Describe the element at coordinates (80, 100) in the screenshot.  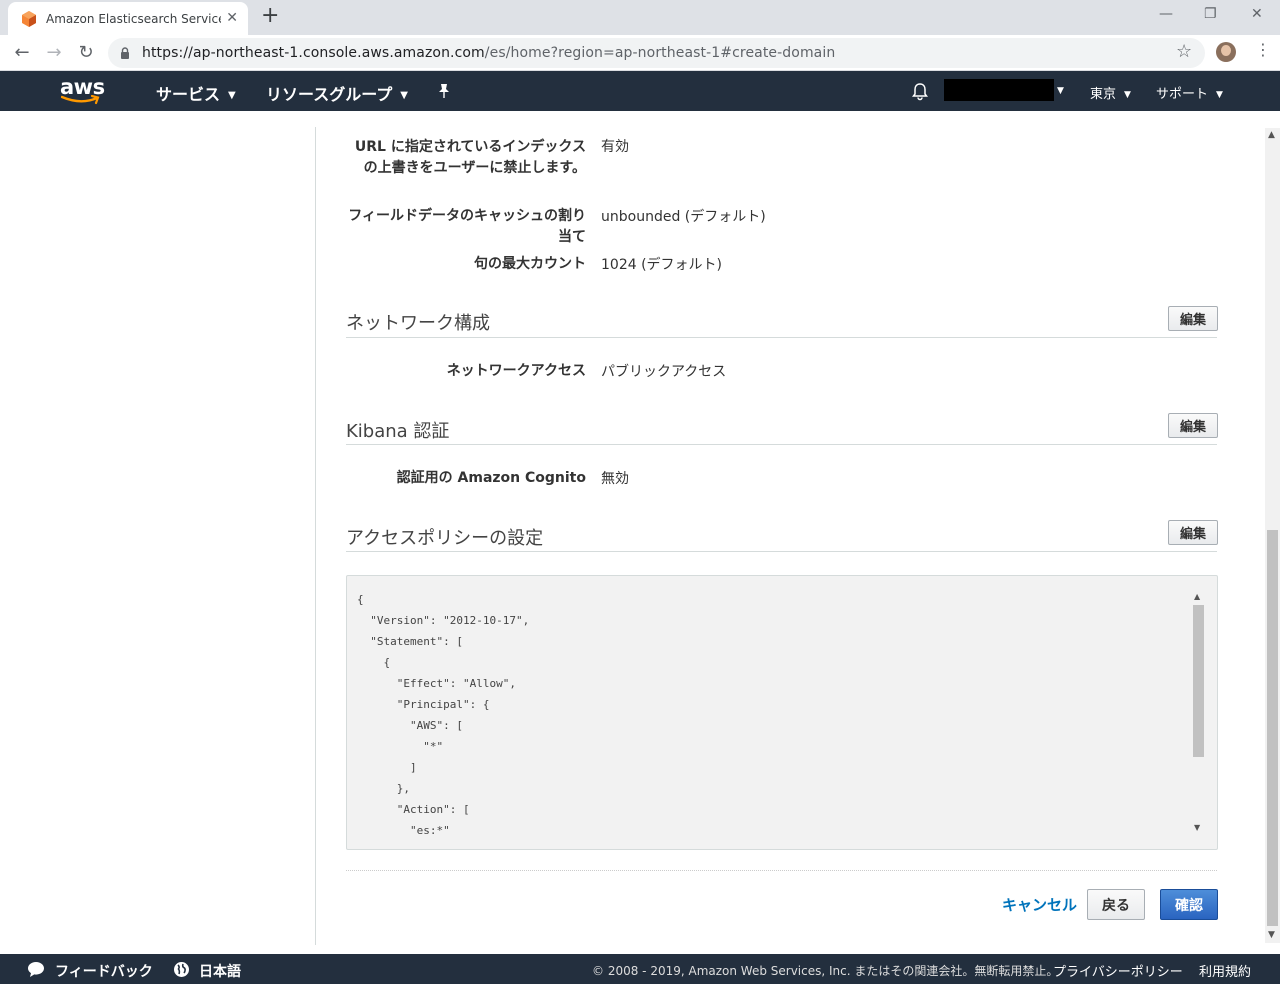
I see `aws-smile-icon` at that location.